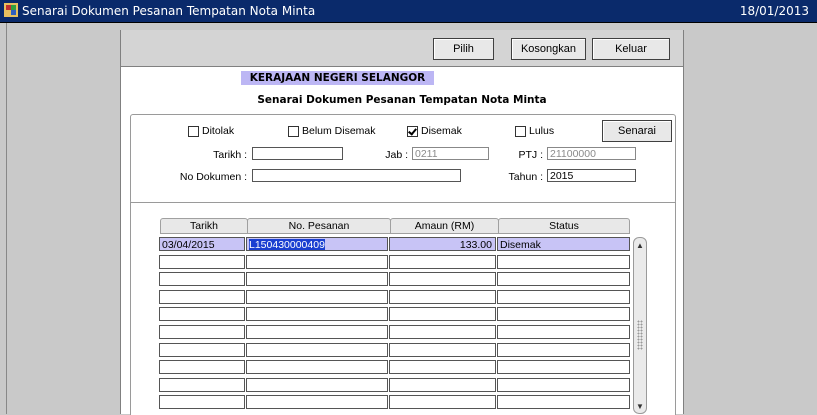  I want to click on belum-disemak-label: Belum Disemak, so click(339, 131).